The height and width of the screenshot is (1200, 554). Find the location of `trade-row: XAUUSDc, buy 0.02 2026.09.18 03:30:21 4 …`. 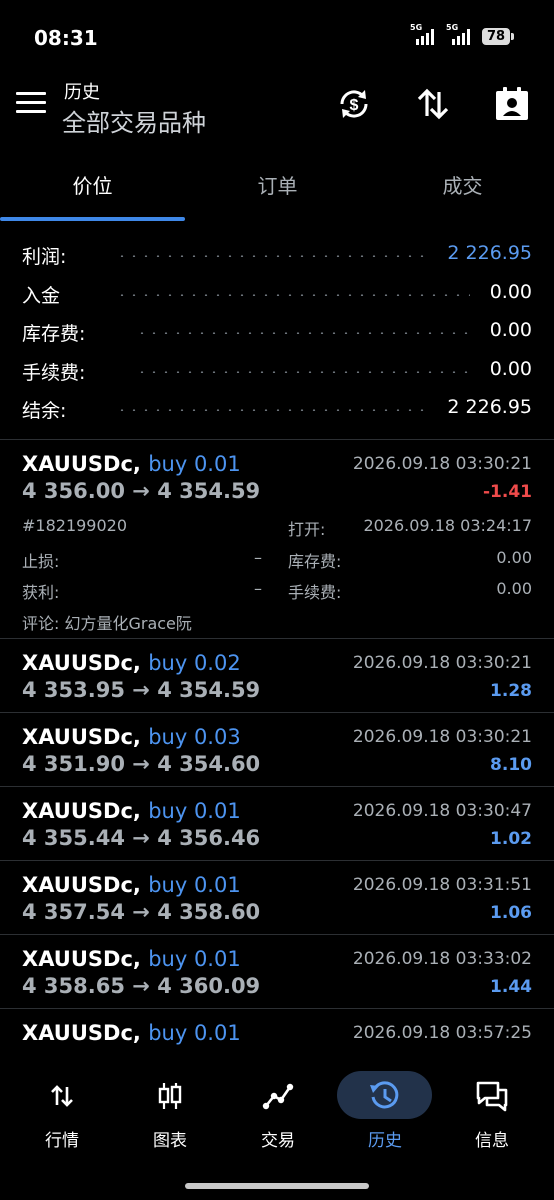

trade-row: XAUUSDc, buy 0.02 2026.09.18 03:30:21 4 … is located at coordinates (277, 681).